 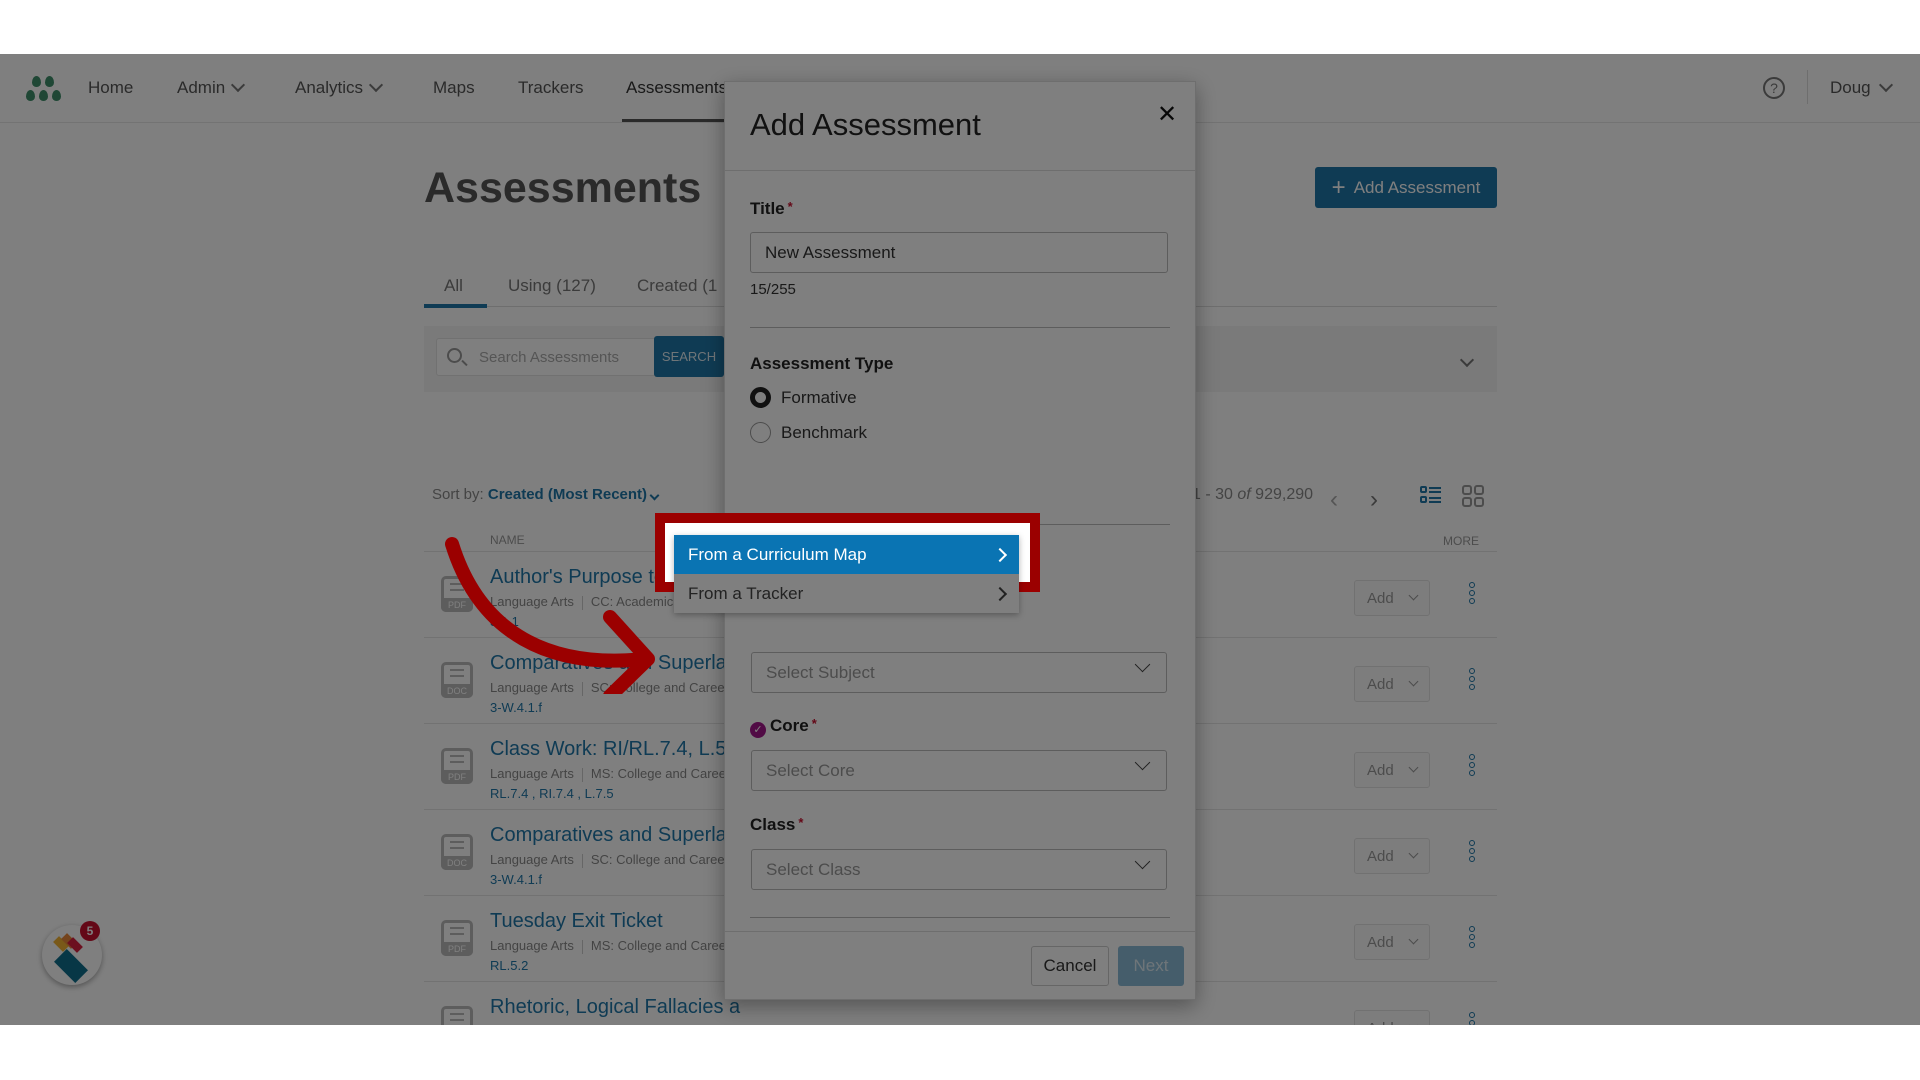 What do you see at coordinates (746, 593) in the screenshot?
I see `menu-item-label: From a Tracker` at bounding box center [746, 593].